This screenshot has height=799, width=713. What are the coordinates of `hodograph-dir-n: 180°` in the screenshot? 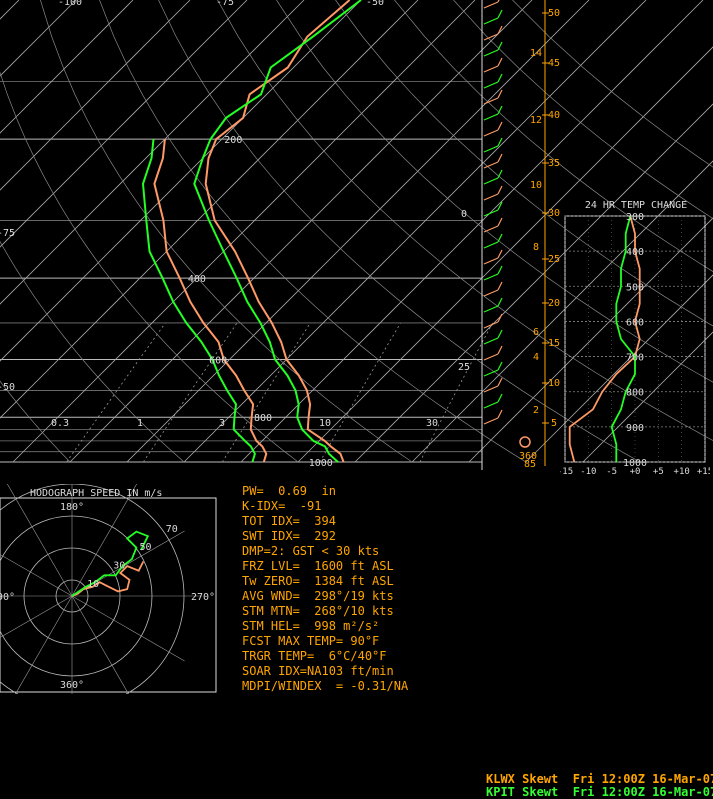 It's located at (72, 507).